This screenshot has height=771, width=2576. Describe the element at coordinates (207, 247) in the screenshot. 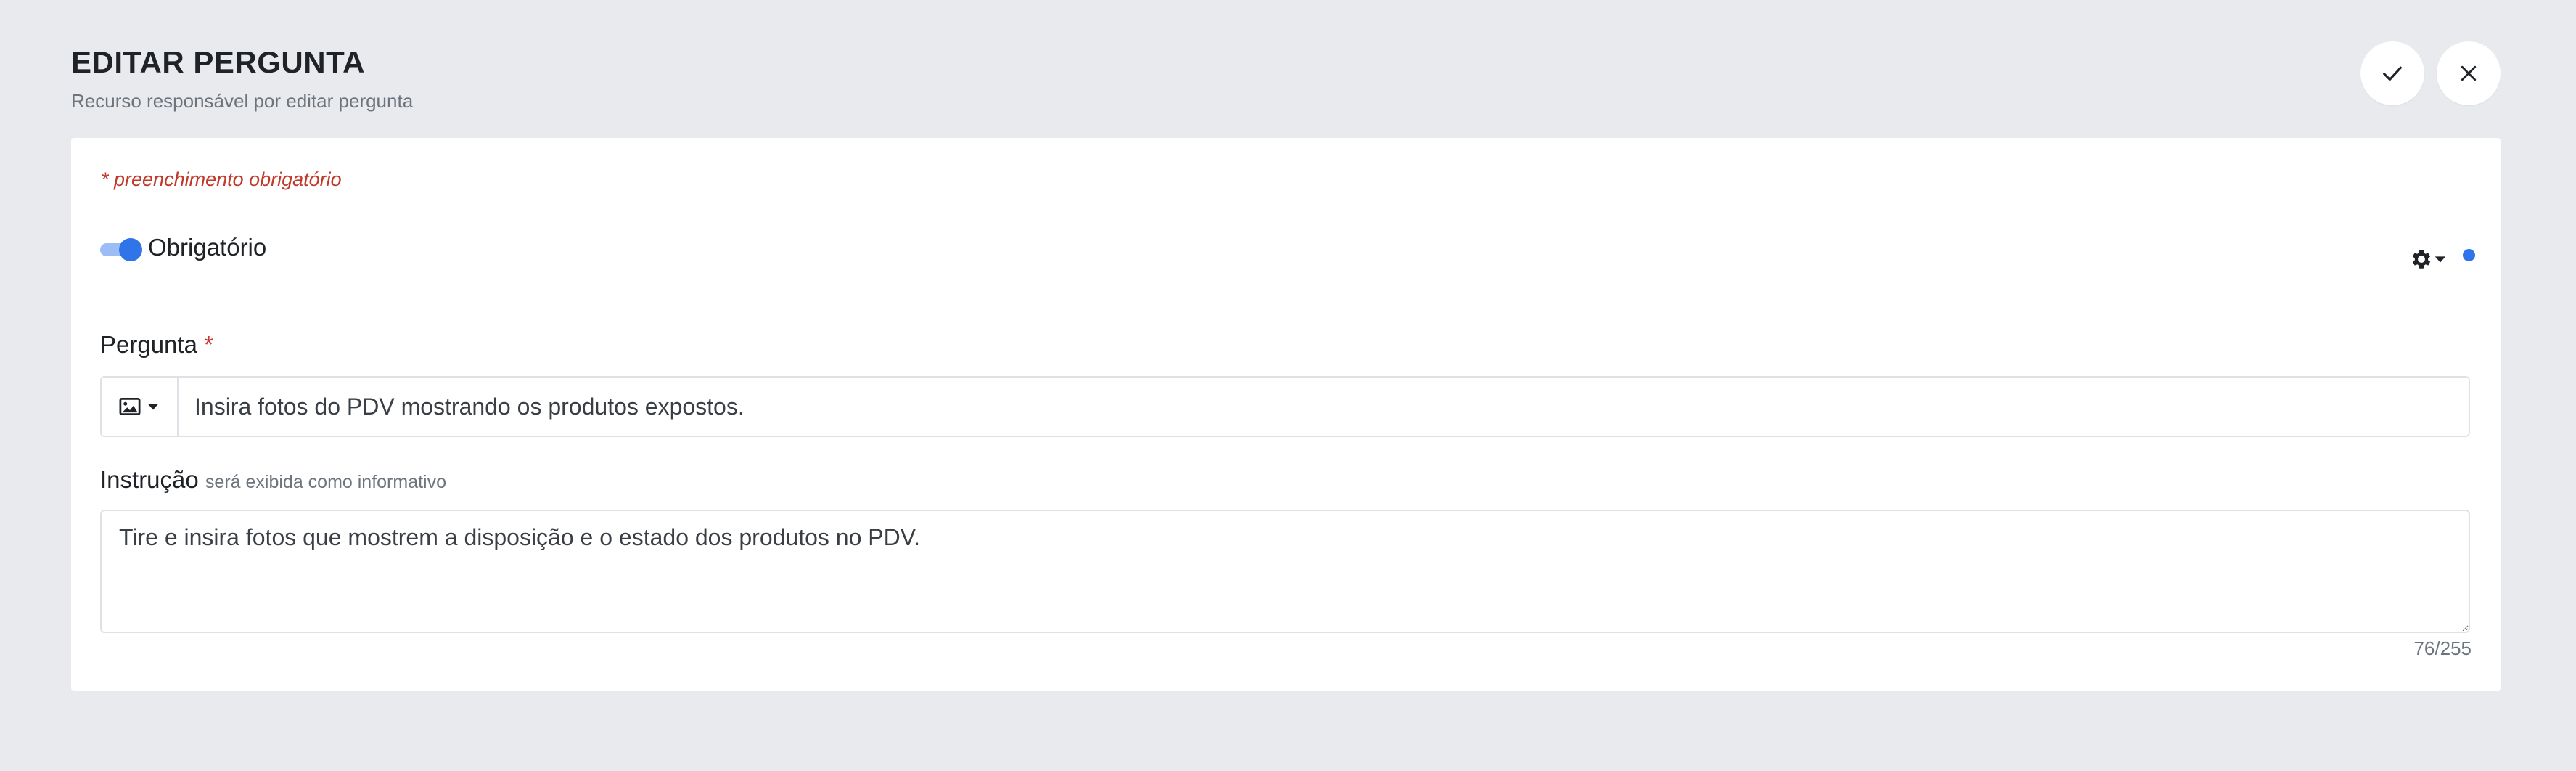

I see `required-toggle-label: Obrigatório` at that location.